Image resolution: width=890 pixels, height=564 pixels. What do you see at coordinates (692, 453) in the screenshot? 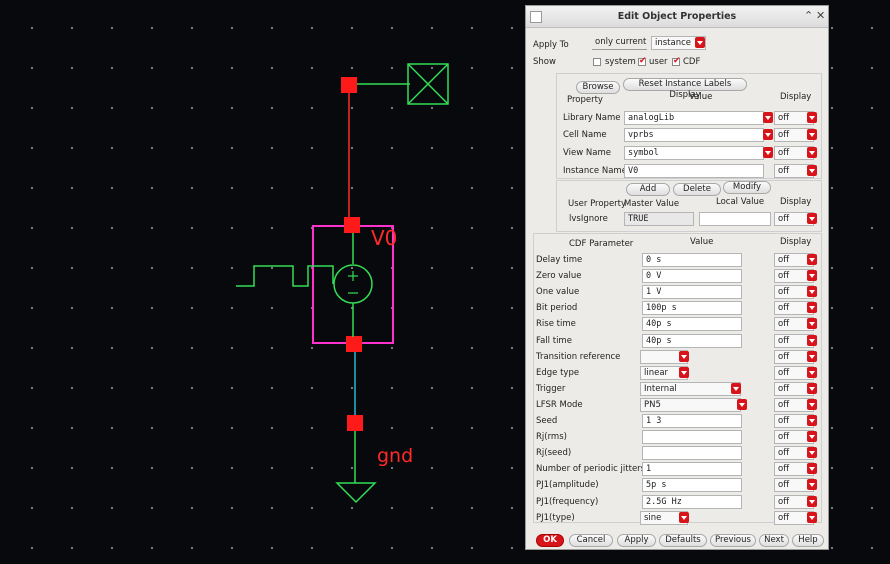
I see `cdf-rj-seed-field` at bounding box center [692, 453].